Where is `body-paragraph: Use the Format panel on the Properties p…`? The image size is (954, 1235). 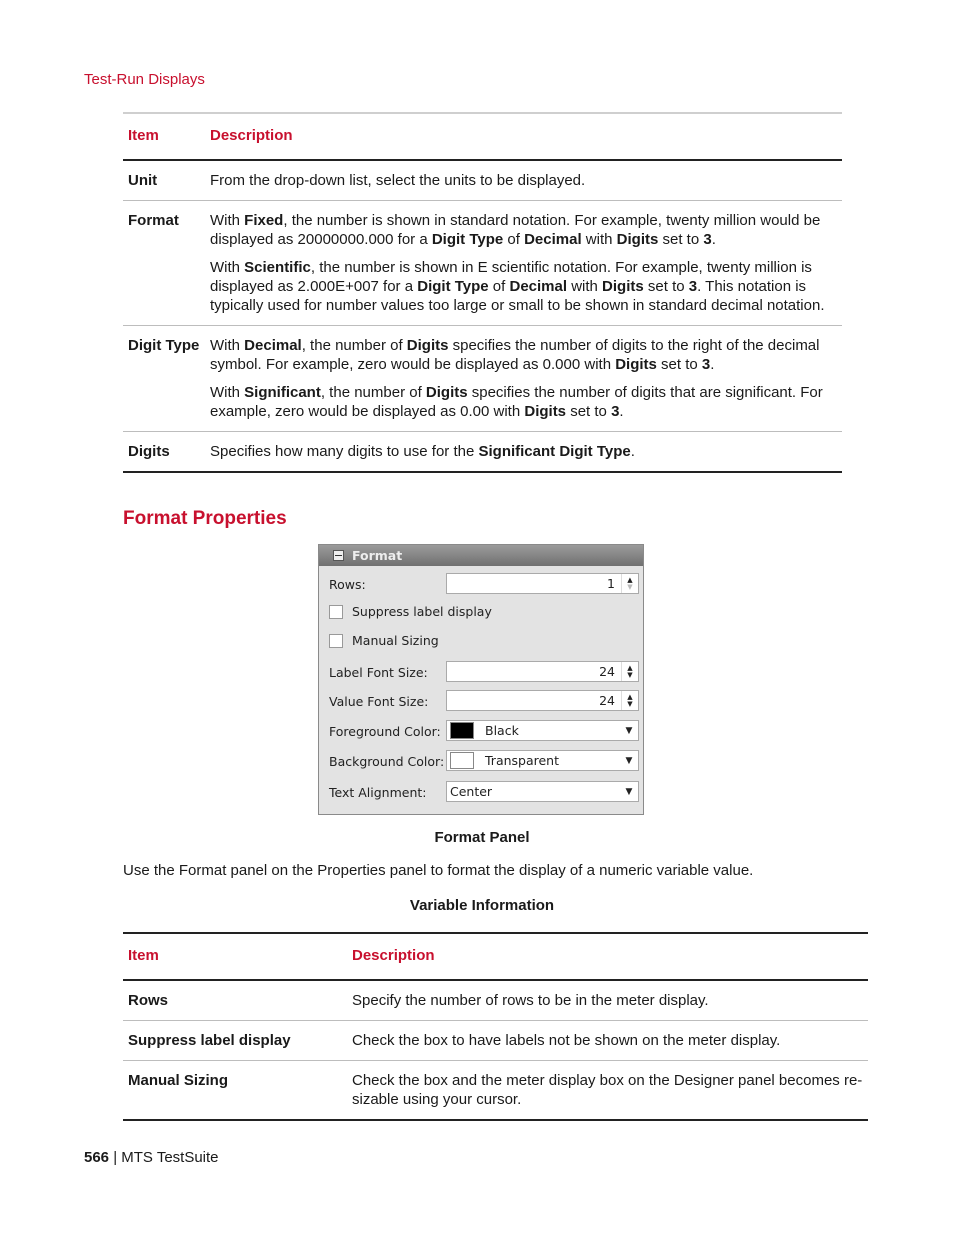 body-paragraph: Use the Format panel on the Properties p… is located at coordinates (438, 870).